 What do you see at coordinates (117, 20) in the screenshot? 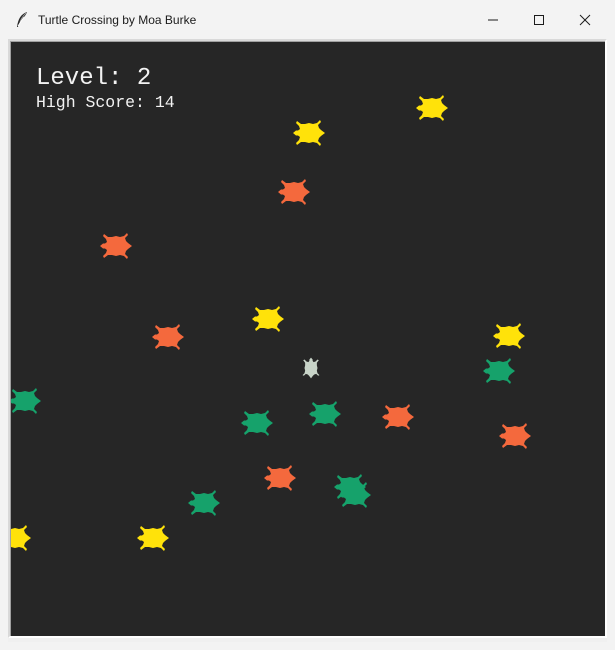
I see `window-title: Turtle Crossing by Moa Burke` at bounding box center [117, 20].